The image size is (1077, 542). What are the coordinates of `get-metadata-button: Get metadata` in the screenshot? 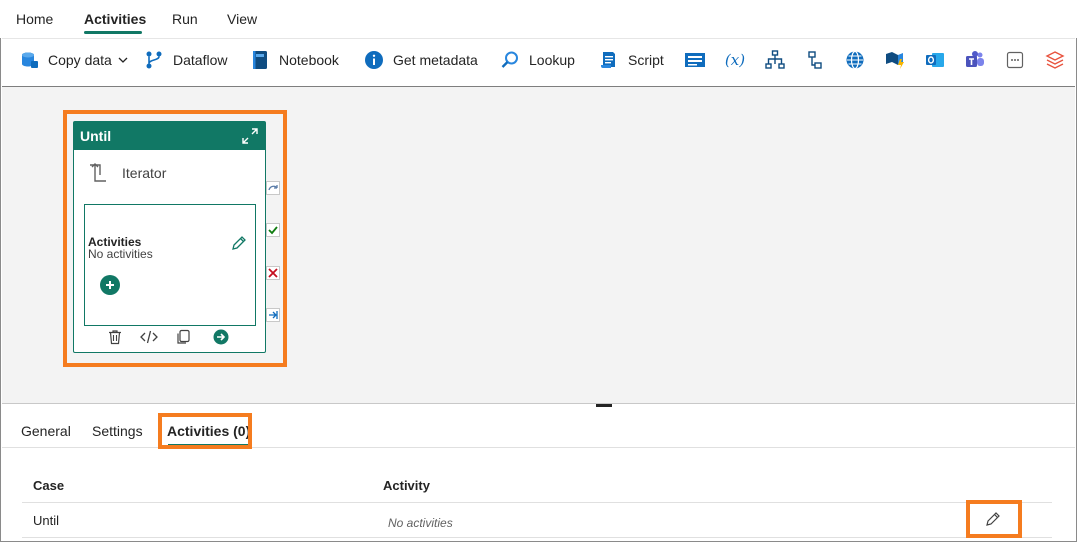 It's located at (420, 60).